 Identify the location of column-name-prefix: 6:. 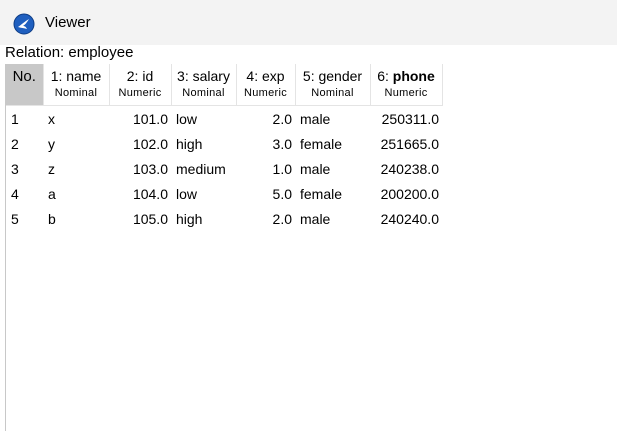
(385, 76).